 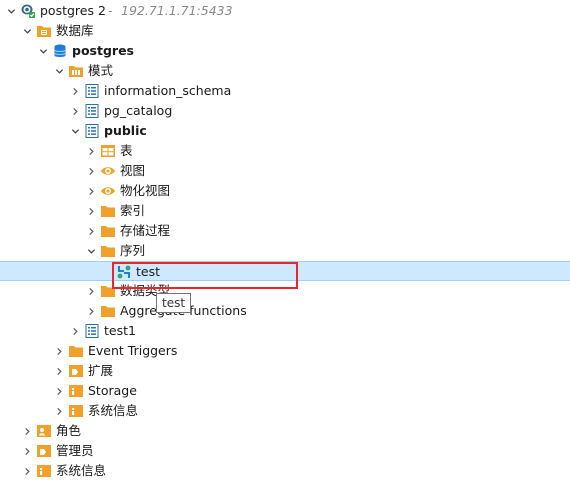 I want to click on storage-folder-icon, so click(x=76, y=391).